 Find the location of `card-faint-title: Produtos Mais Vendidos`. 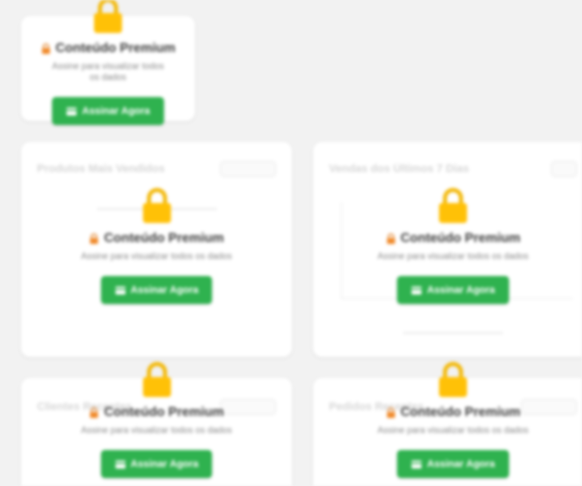

card-faint-title: Produtos Mais Vendidos is located at coordinates (101, 169).